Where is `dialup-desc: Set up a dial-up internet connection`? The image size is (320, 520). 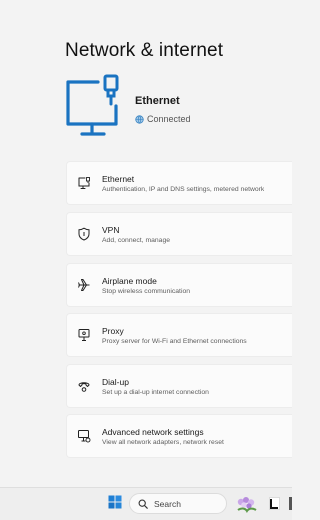
dialup-desc: Set up a dial-up internet connection is located at coordinates (155, 392).